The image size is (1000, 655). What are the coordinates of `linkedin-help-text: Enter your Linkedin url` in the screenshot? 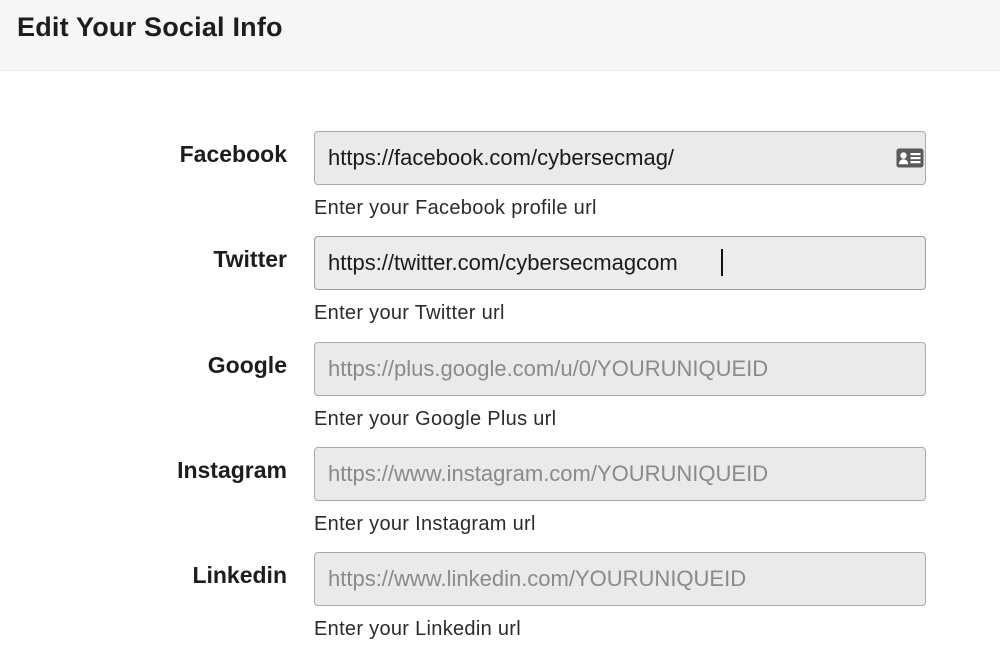 It's located at (418, 629).